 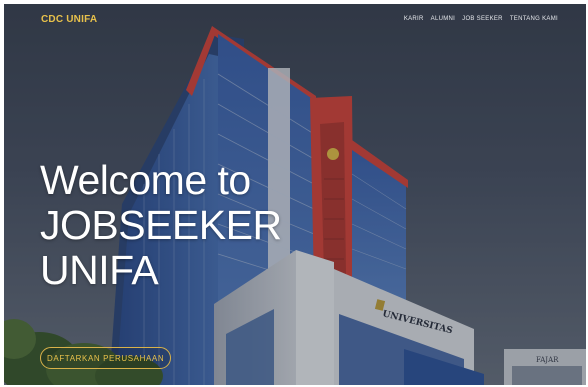 I want to click on brand-logo: CDC UNIFA, so click(x=69, y=19).